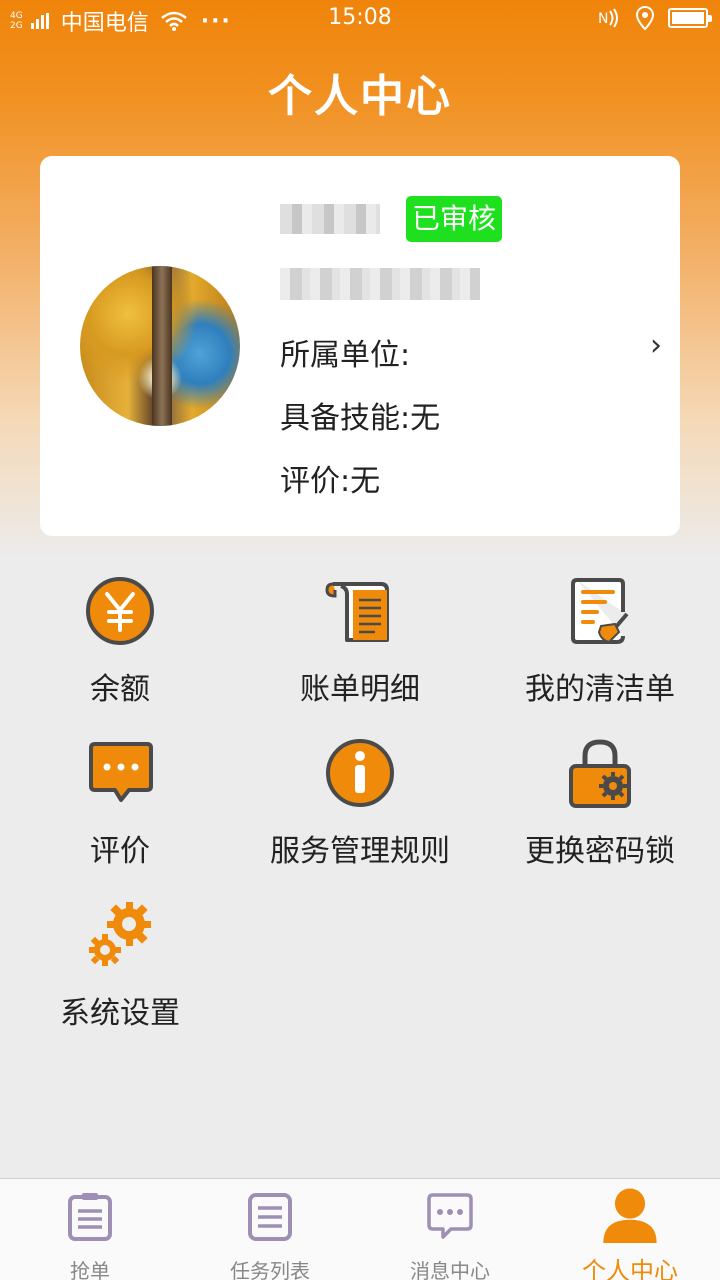  What do you see at coordinates (160, 346) in the screenshot?
I see `avatar` at bounding box center [160, 346].